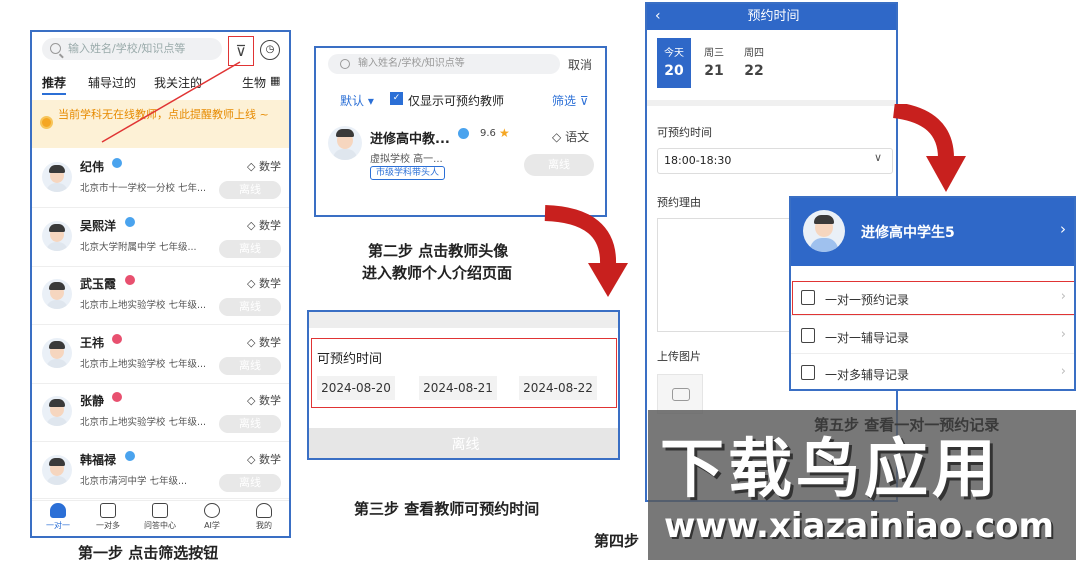 The image size is (1081, 564). Describe the element at coordinates (771, 103) in the screenshot. I see `divider` at that location.